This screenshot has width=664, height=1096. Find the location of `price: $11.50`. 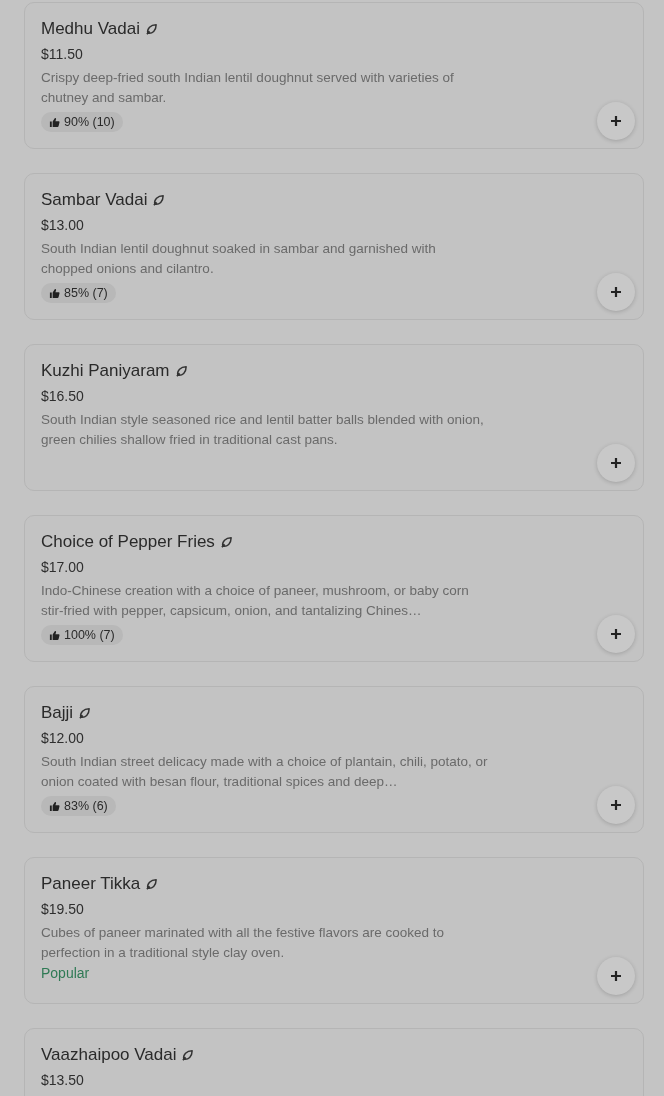

price: $11.50 is located at coordinates (62, 54).